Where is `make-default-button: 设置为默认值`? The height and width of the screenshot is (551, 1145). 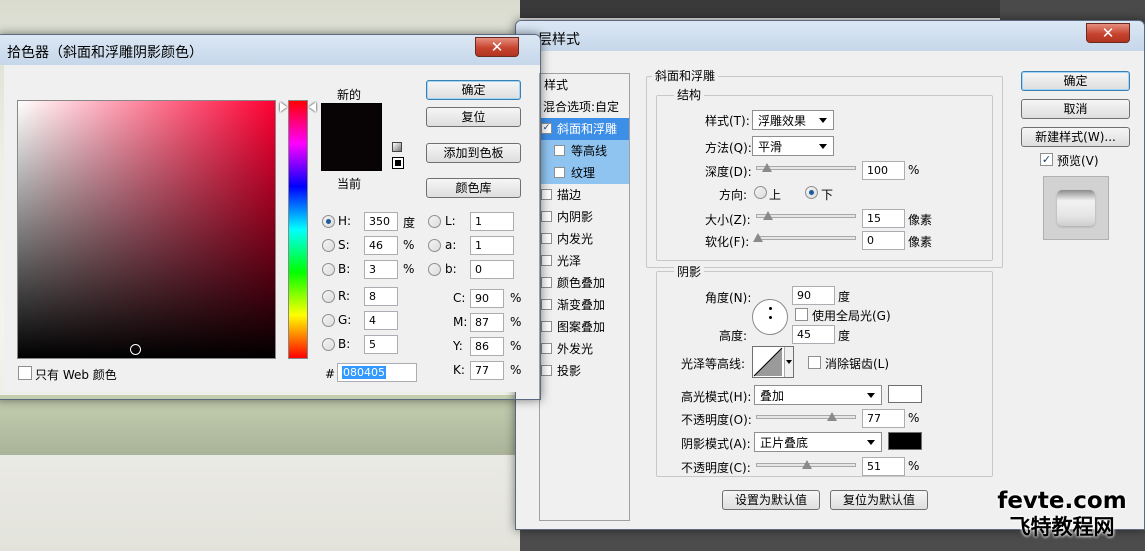
make-default-button: 设置为默认值 is located at coordinates (771, 500).